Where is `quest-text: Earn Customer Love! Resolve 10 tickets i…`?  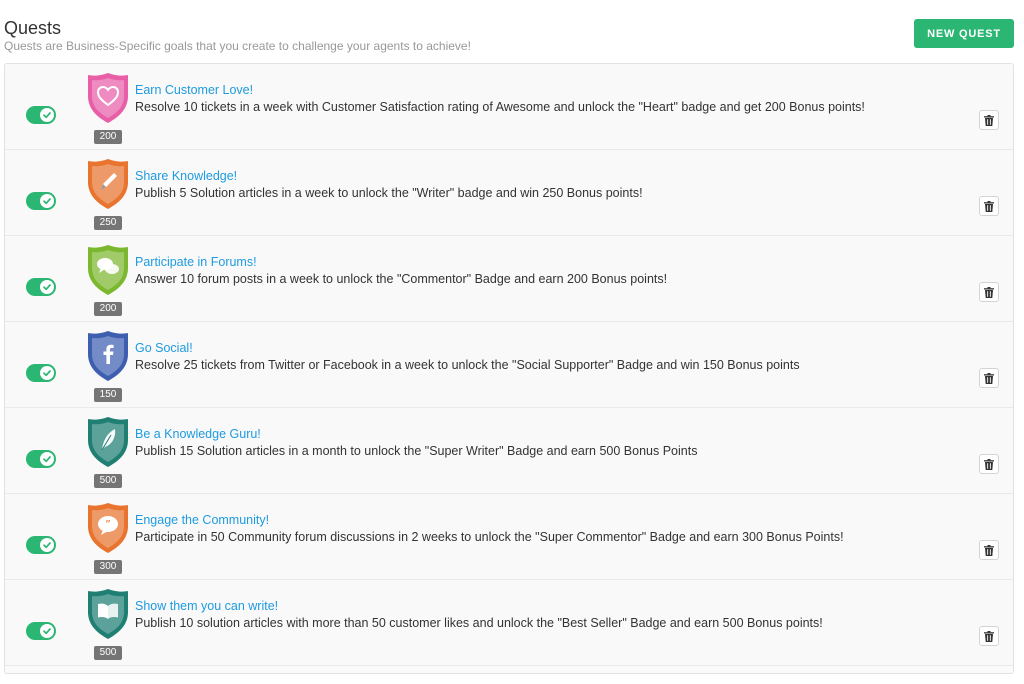 quest-text: Earn Customer Love! Resolve 10 tickets i… is located at coordinates (545, 99).